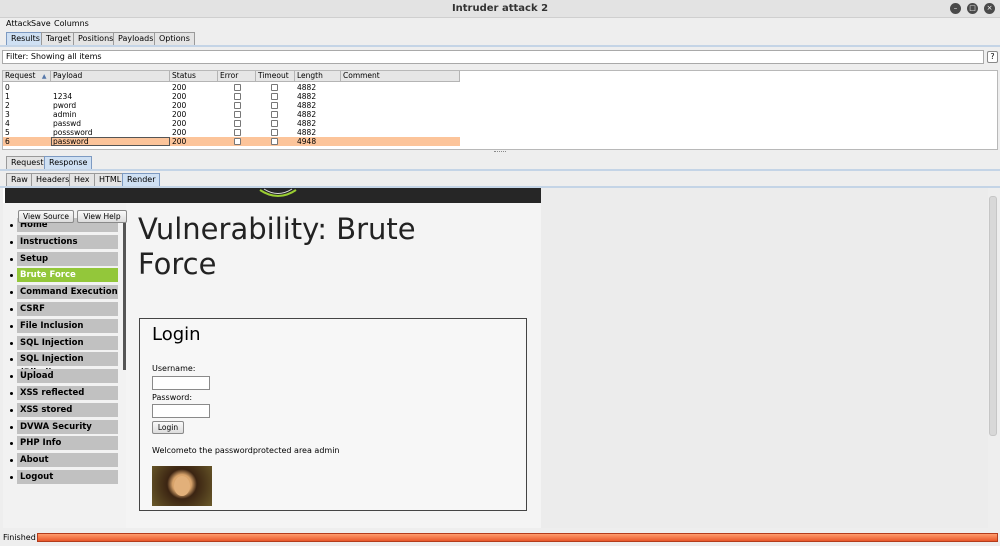 Image resolution: width=1000 pixels, height=546 pixels. Describe the element at coordinates (231, 96) in the screenshot. I see `table-row: 1 1234 200 4882` at that location.